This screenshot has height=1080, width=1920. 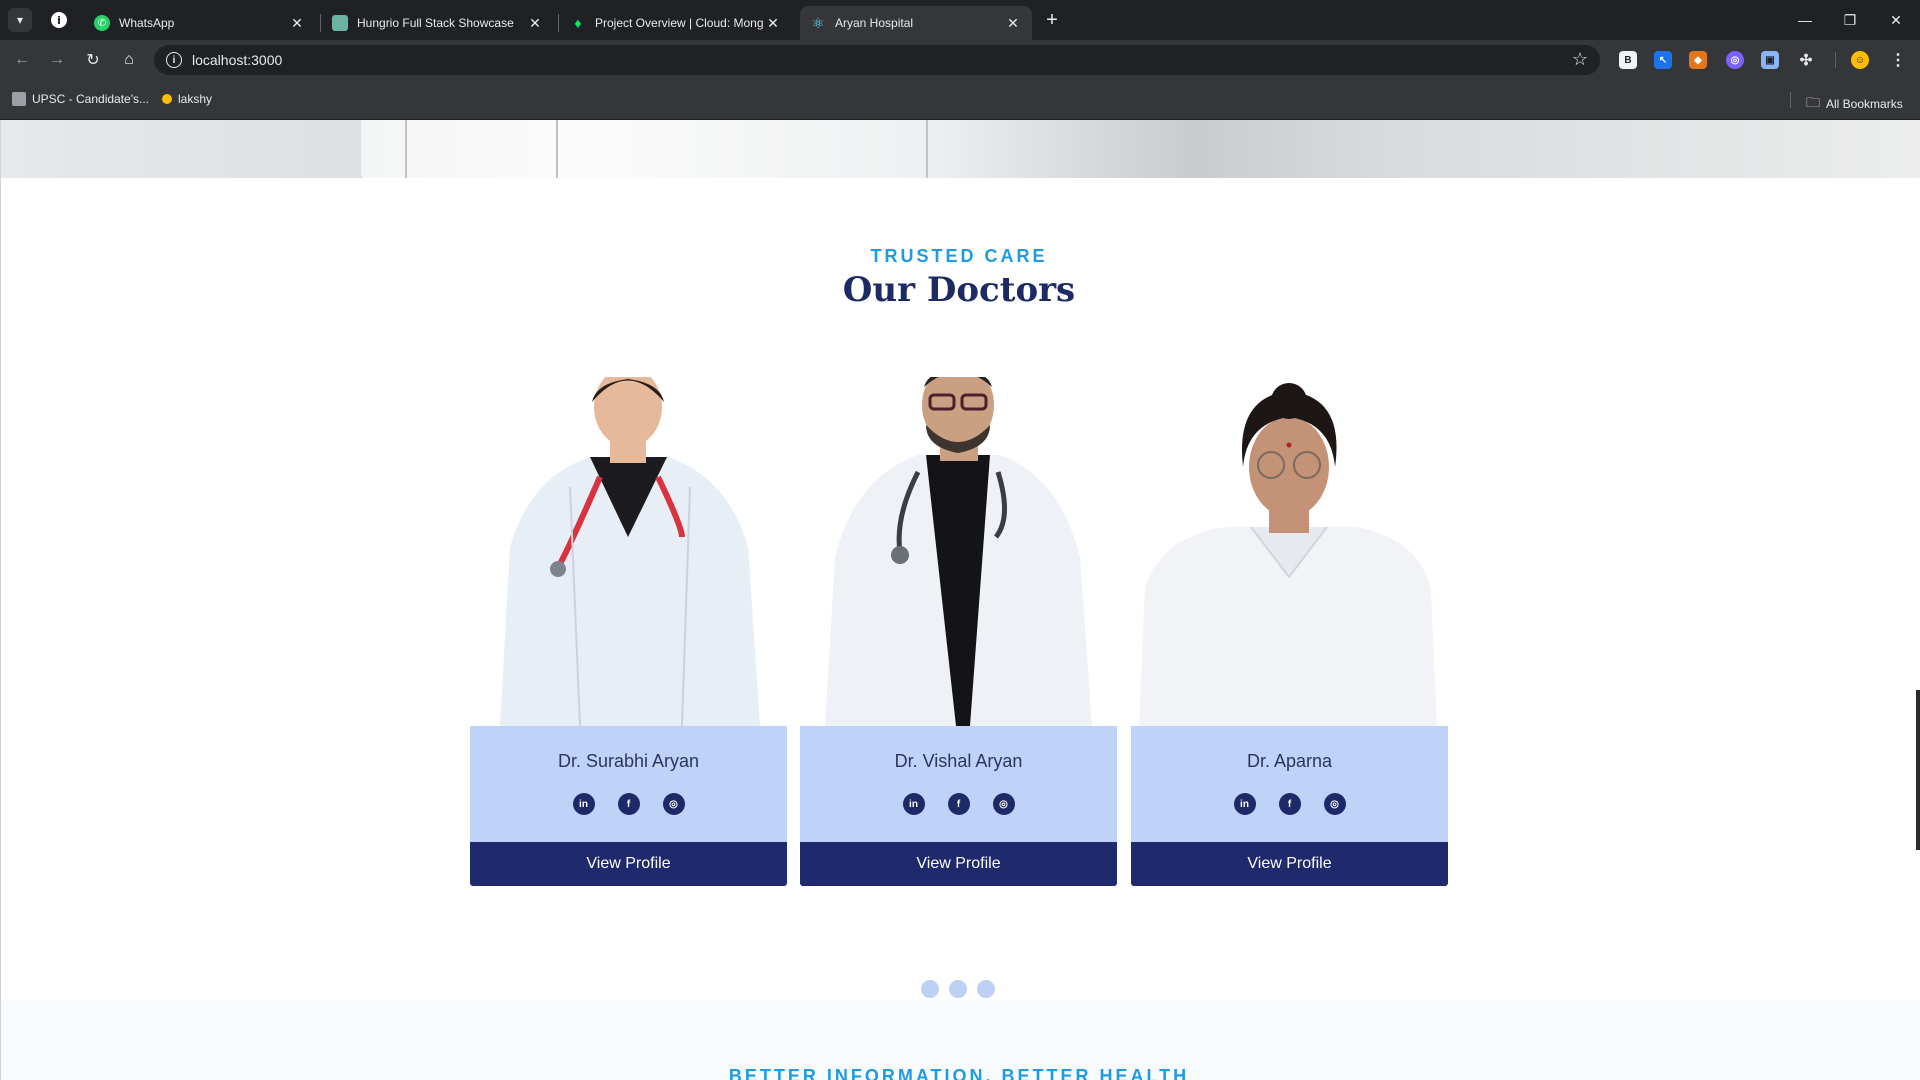 I want to click on back-button: ←, so click(x=22, y=60).